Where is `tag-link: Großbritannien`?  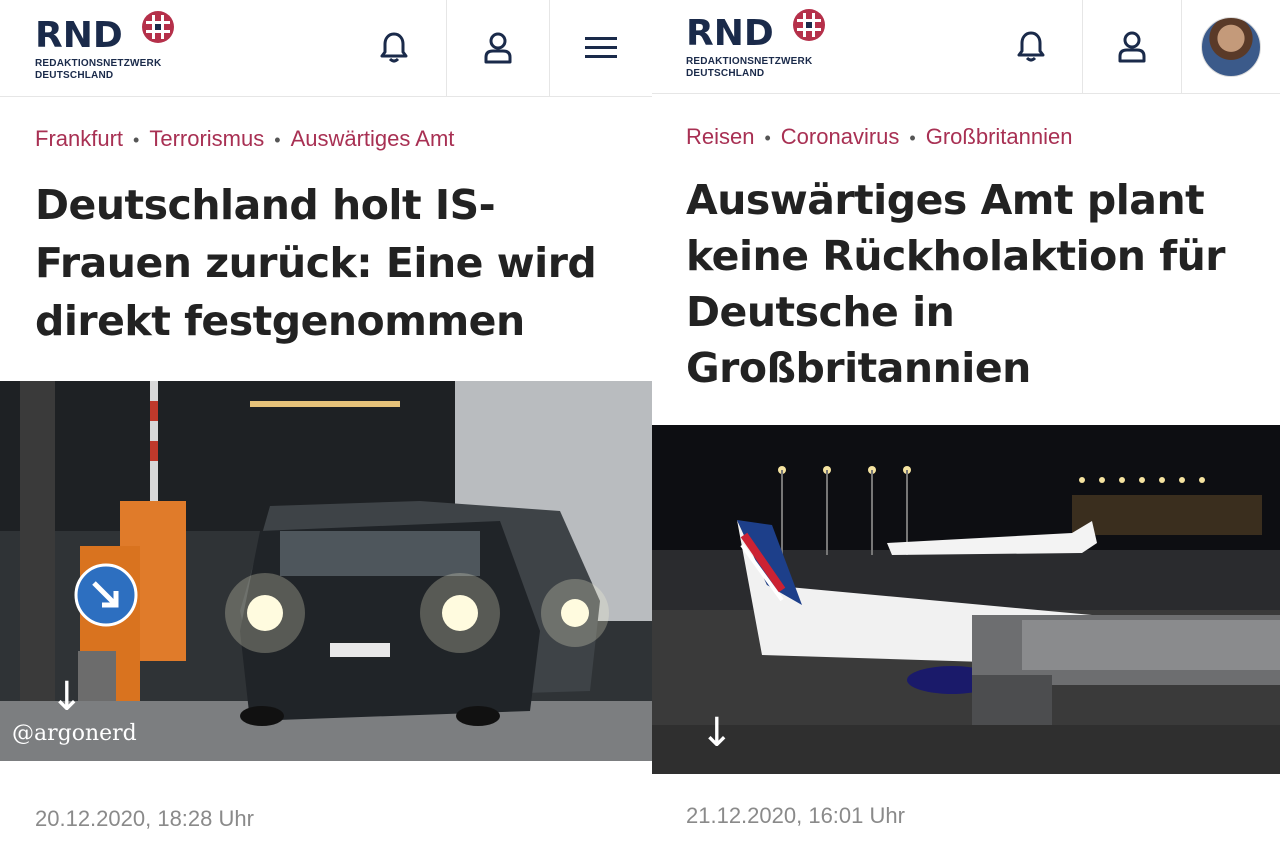
tag-link: Großbritannien is located at coordinates (999, 136).